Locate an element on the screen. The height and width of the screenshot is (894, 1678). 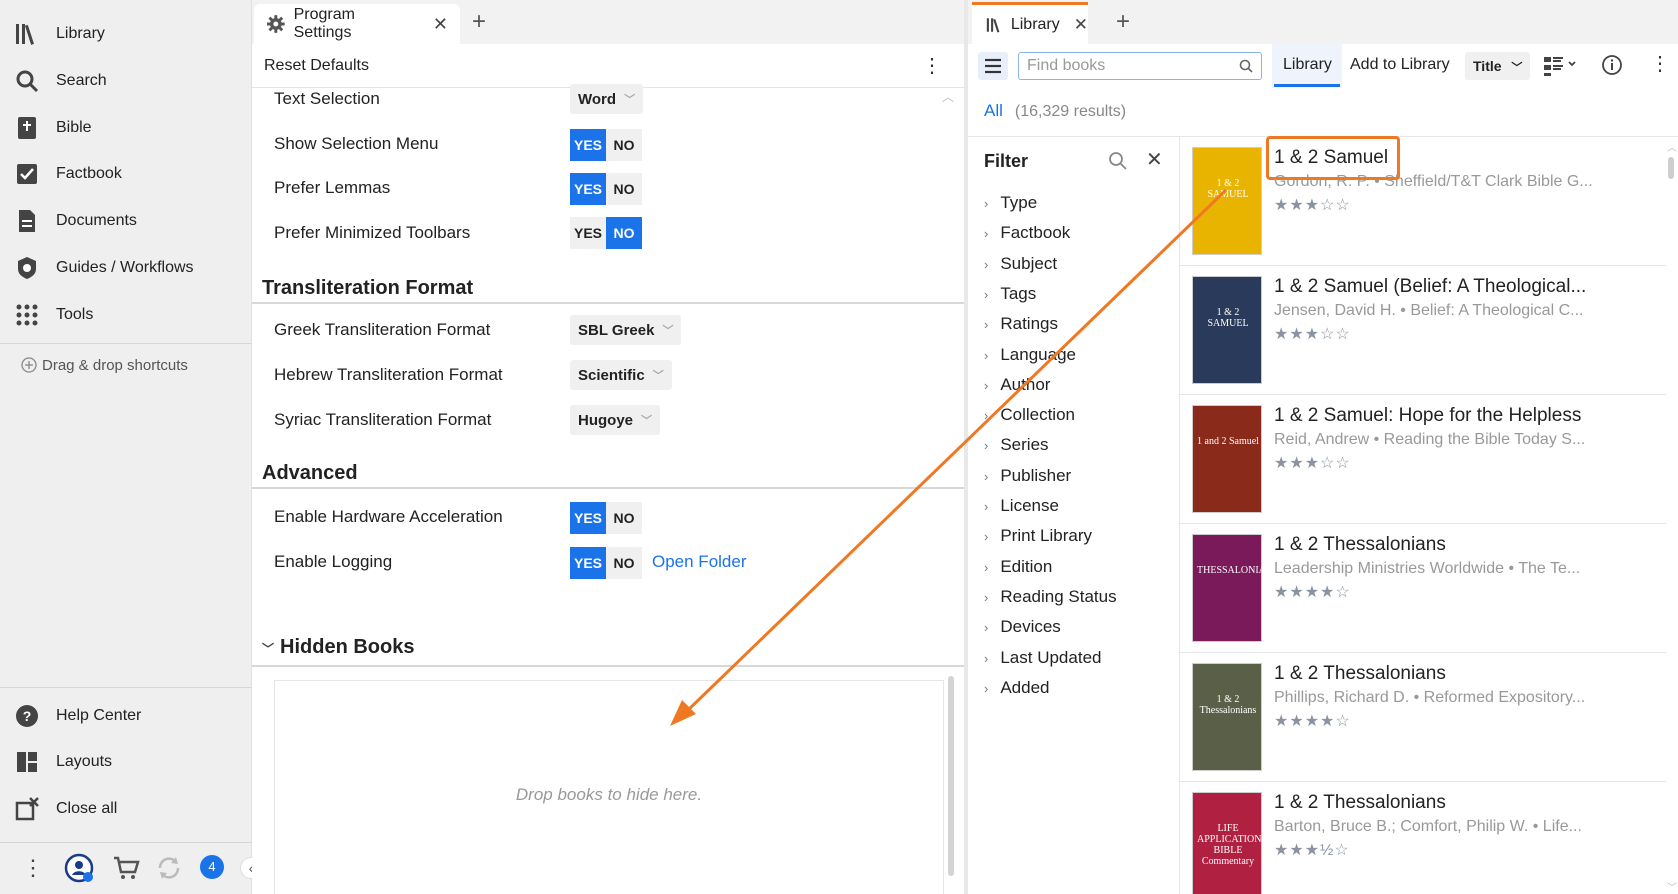
sidebar-item-close-all: Close all is located at coordinates (65, 809).